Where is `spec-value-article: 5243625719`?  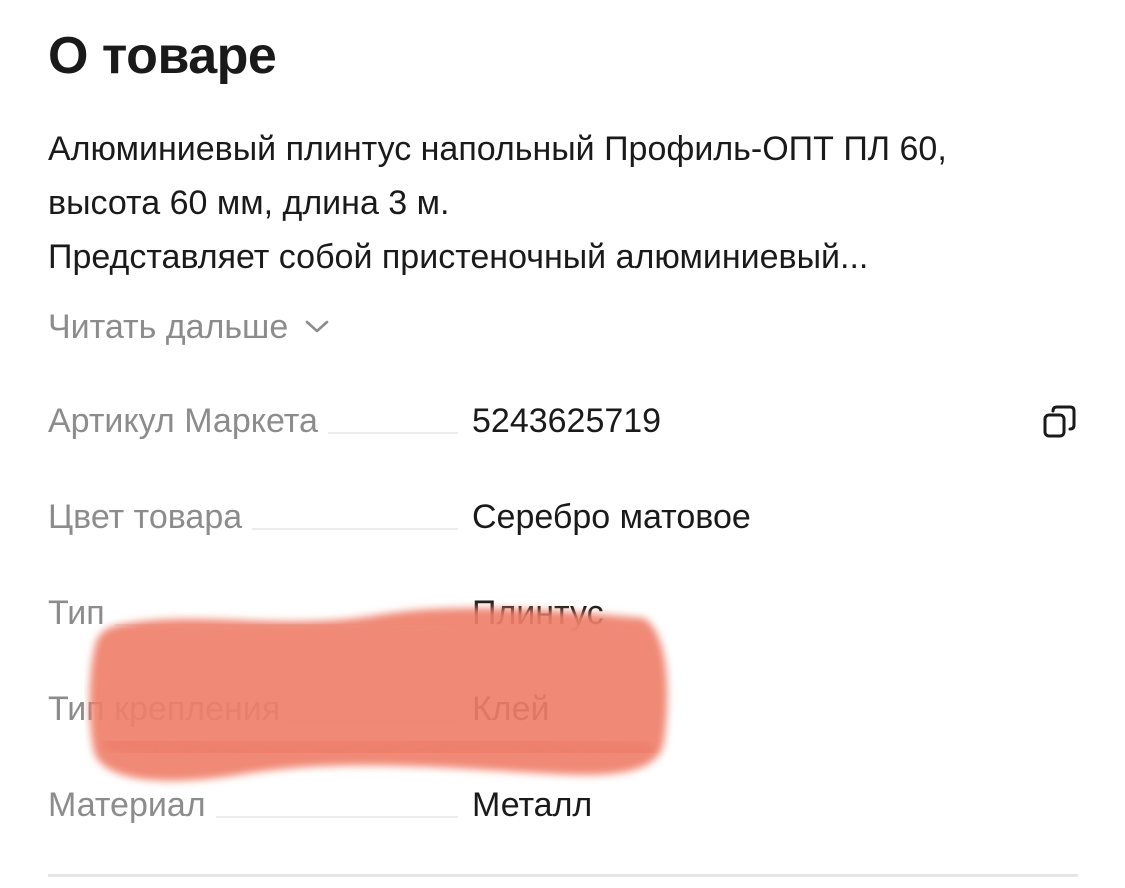 spec-value-article: 5243625719 is located at coordinates (567, 421).